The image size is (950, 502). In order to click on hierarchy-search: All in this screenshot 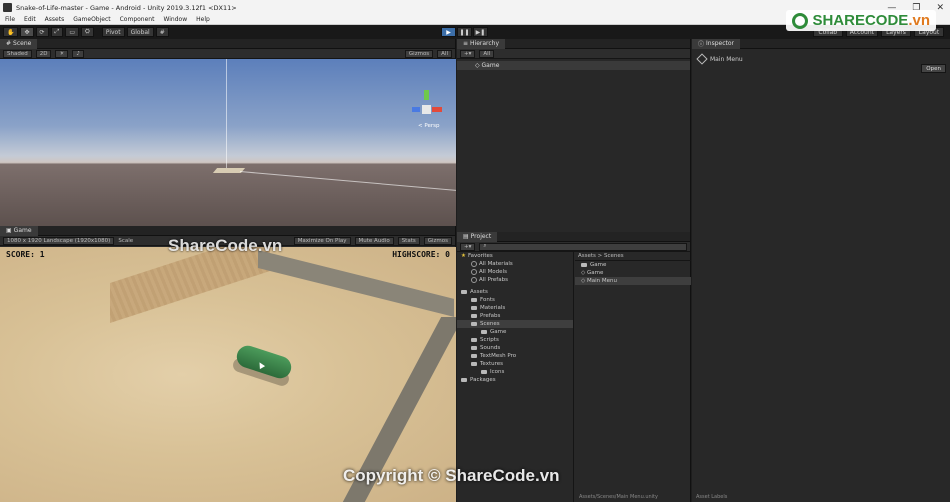, I will do `click(487, 53)`.